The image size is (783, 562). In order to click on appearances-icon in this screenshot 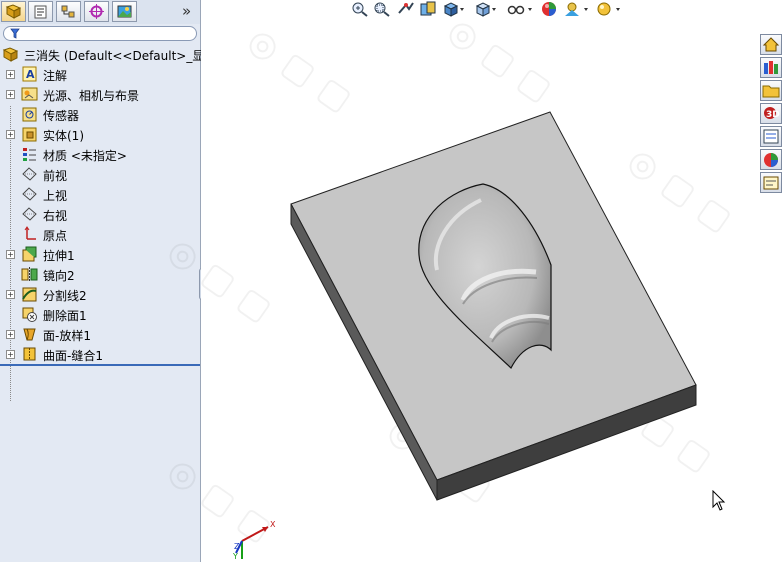, I will do `click(771, 160)`.